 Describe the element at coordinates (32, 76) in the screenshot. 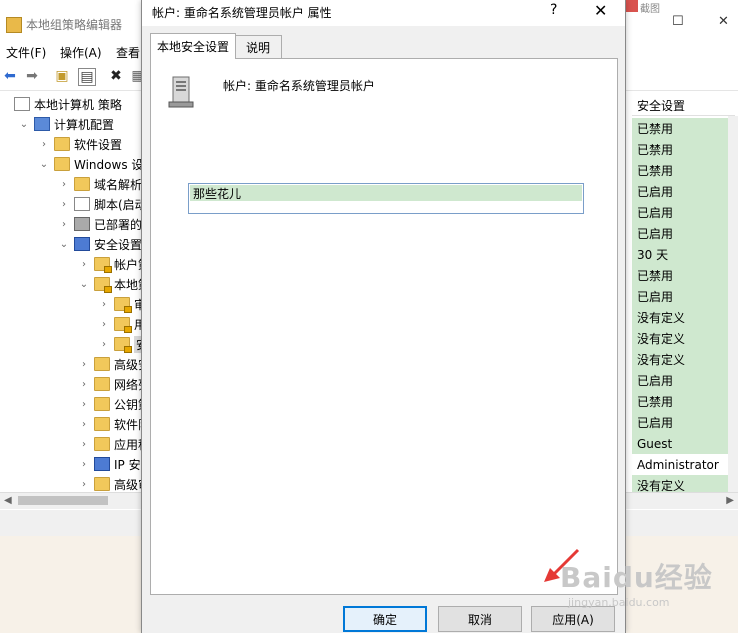

I see `forward-arrow-icon: ➡` at that location.